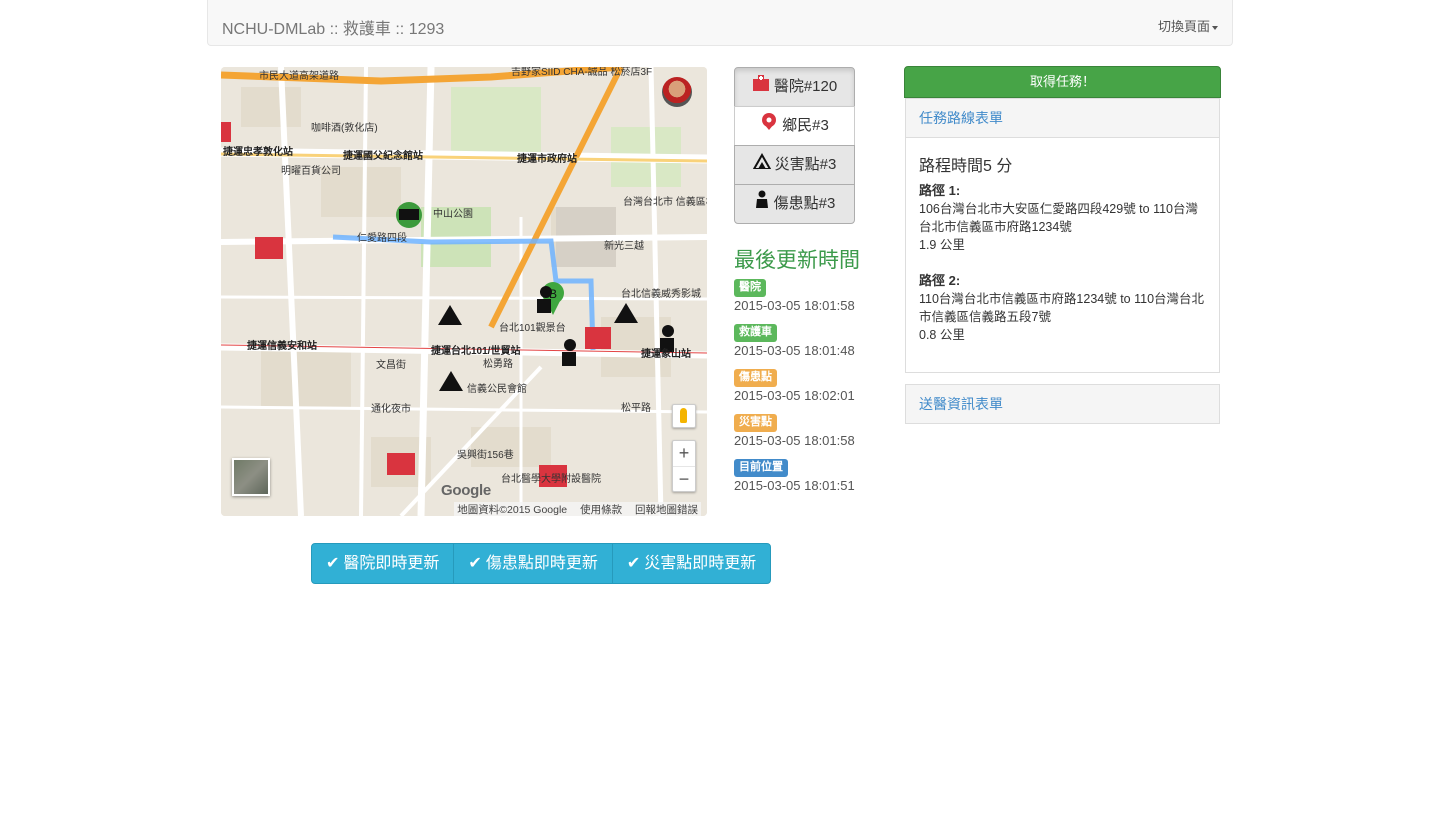 Image resolution: width=1440 pixels, height=839 pixels. I want to click on update-time: 2015-03-05 18:01:51, so click(794, 486).